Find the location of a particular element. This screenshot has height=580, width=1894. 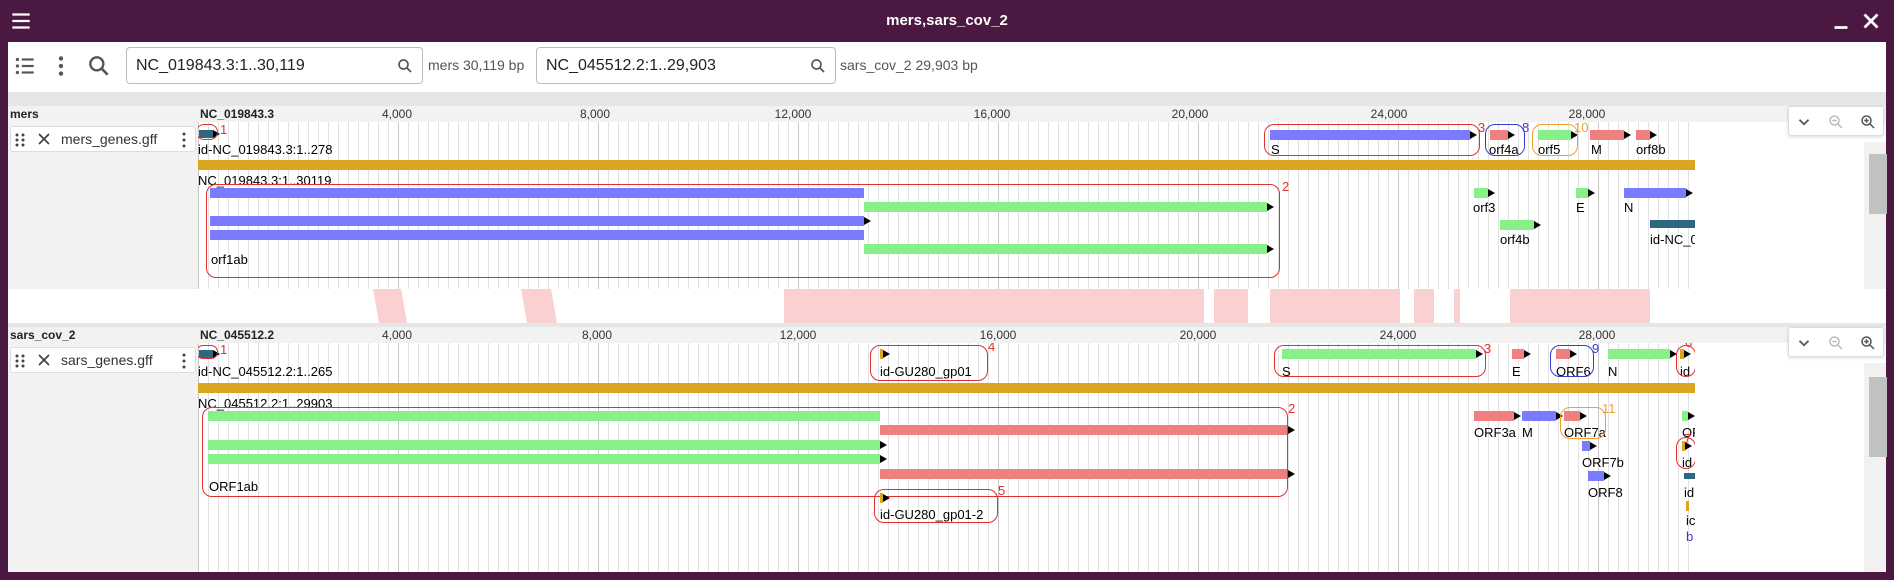

location-input-sars: NC_045512.2:1..29,903 is located at coordinates (686, 65).